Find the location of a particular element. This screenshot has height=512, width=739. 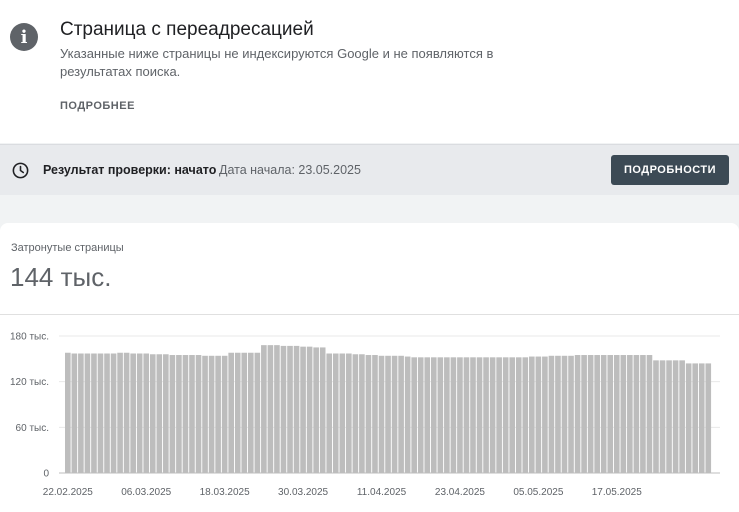

details-button: ПОДРОБНОСТИ is located at coordinates (670, 170).